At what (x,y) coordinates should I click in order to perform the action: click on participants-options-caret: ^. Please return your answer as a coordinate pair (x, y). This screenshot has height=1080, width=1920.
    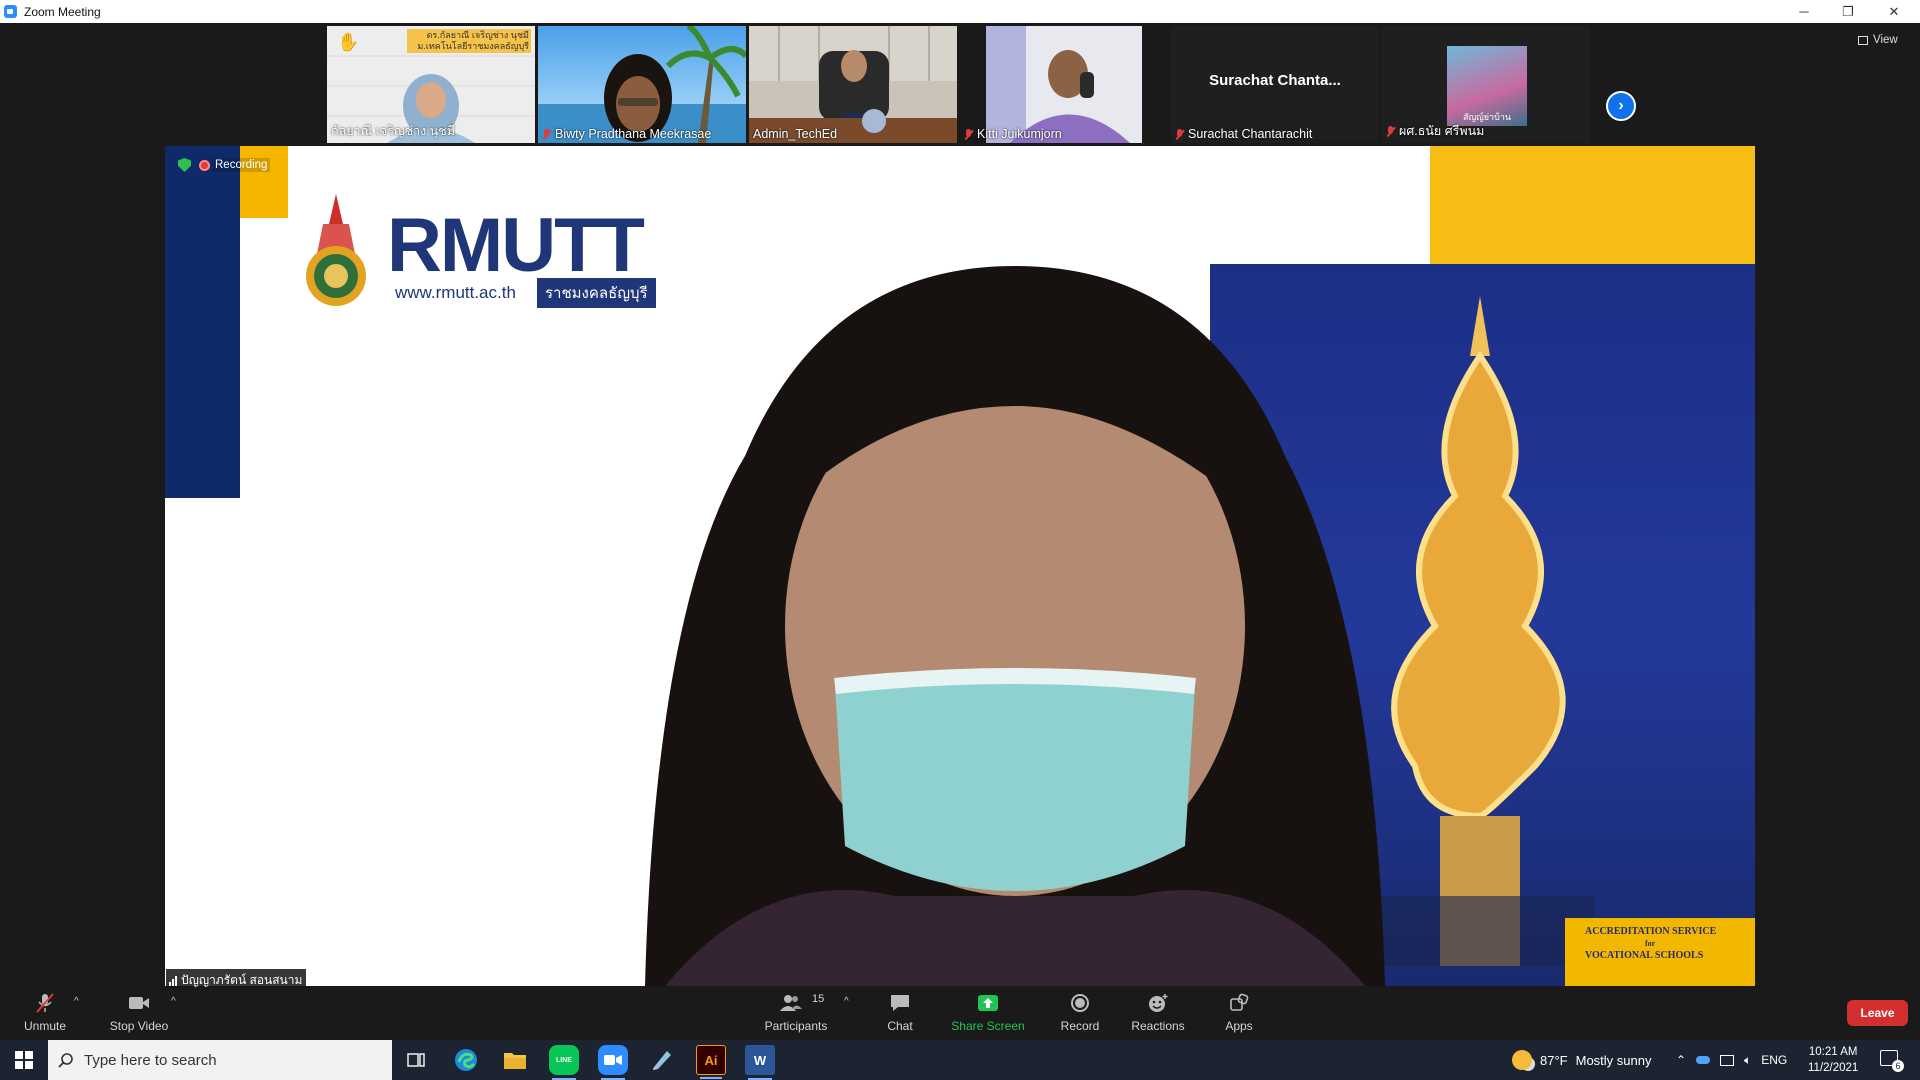
    Looking at the image, I should click on (846, 1001).